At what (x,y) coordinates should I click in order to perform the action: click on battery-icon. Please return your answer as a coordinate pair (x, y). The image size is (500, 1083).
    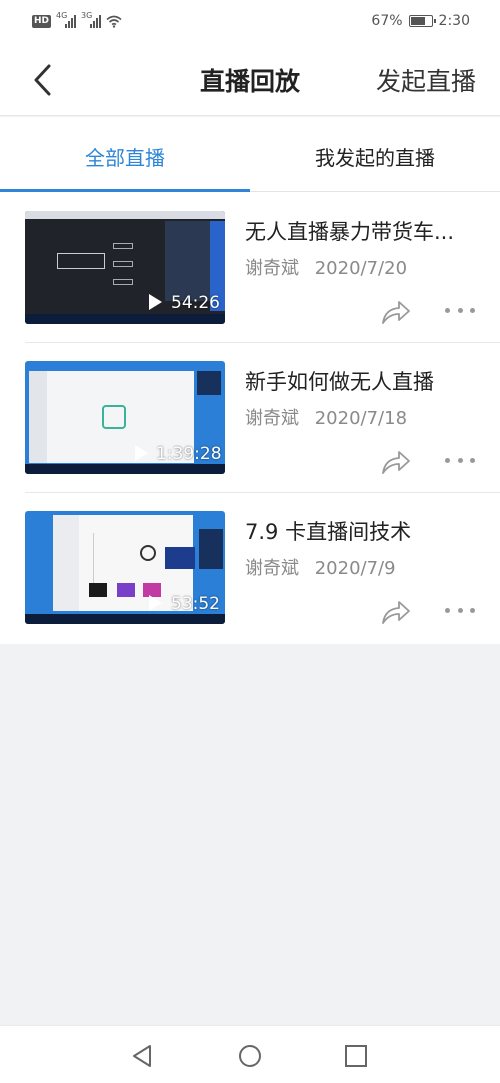
    Looking at the image, I should click on (422, 21).